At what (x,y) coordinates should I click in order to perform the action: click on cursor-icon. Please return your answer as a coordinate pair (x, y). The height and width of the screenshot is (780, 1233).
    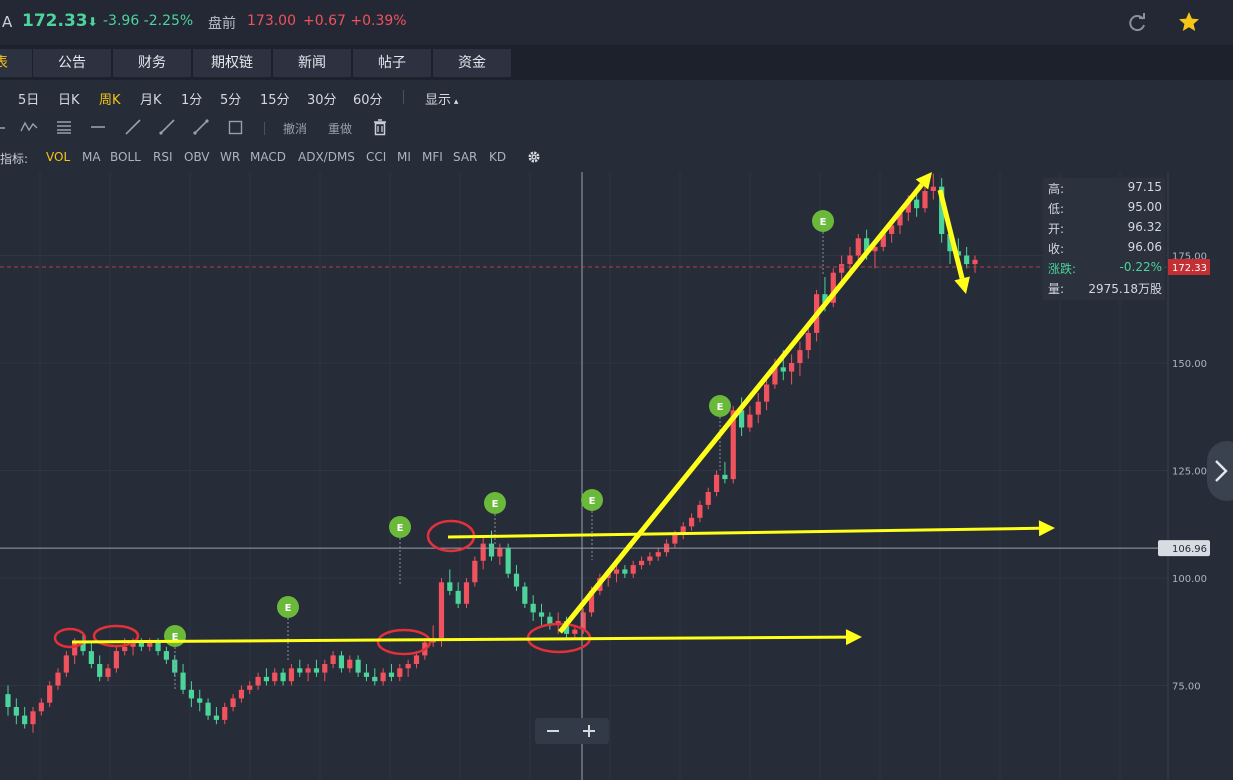
    Looking at the image, I should click on (3, 128).